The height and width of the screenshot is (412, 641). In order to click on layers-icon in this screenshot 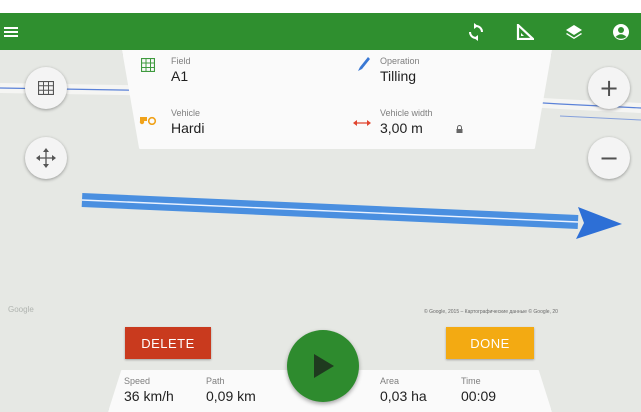, I will do `click(574, 31)`.